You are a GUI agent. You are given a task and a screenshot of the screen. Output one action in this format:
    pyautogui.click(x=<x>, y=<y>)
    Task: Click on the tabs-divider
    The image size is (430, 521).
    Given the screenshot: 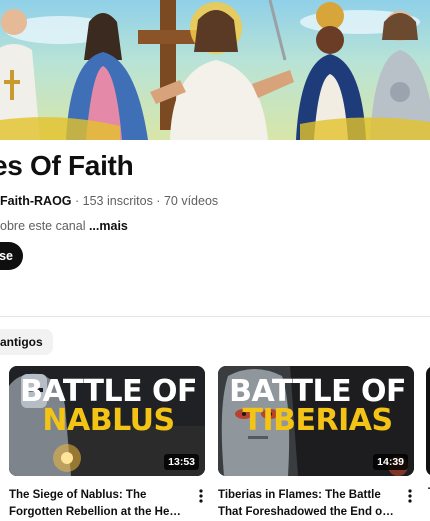 What is the action you would take?
    pyautogui.click(x=215, y=316)
    